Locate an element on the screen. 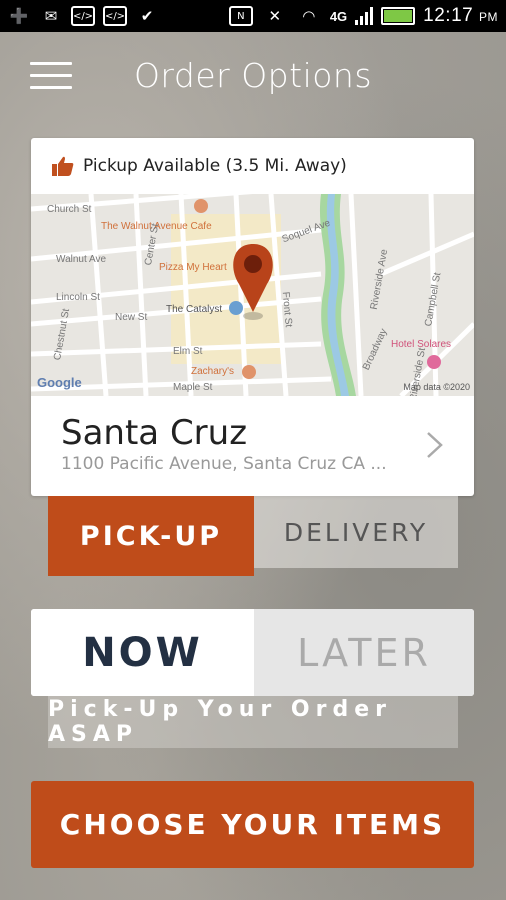 The width and height of the screenshot is (506, 900). clock: 12:17 PM is located at coordinates (460, 15).